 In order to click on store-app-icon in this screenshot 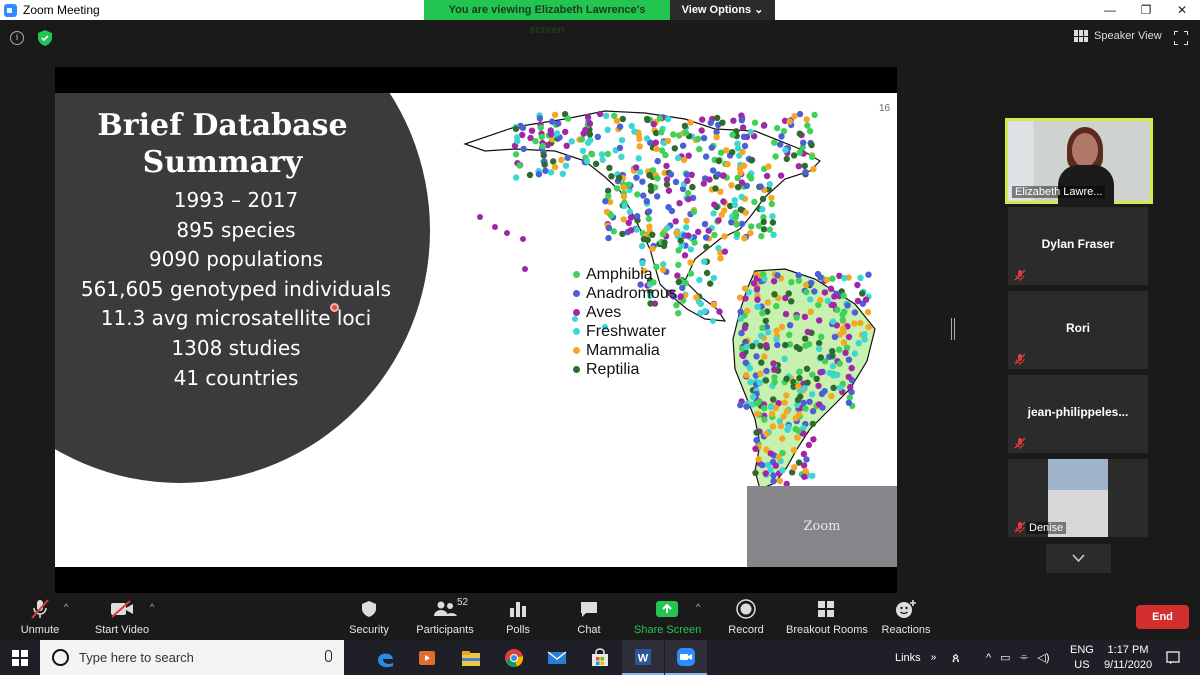, I will do `click(600, 657)`.